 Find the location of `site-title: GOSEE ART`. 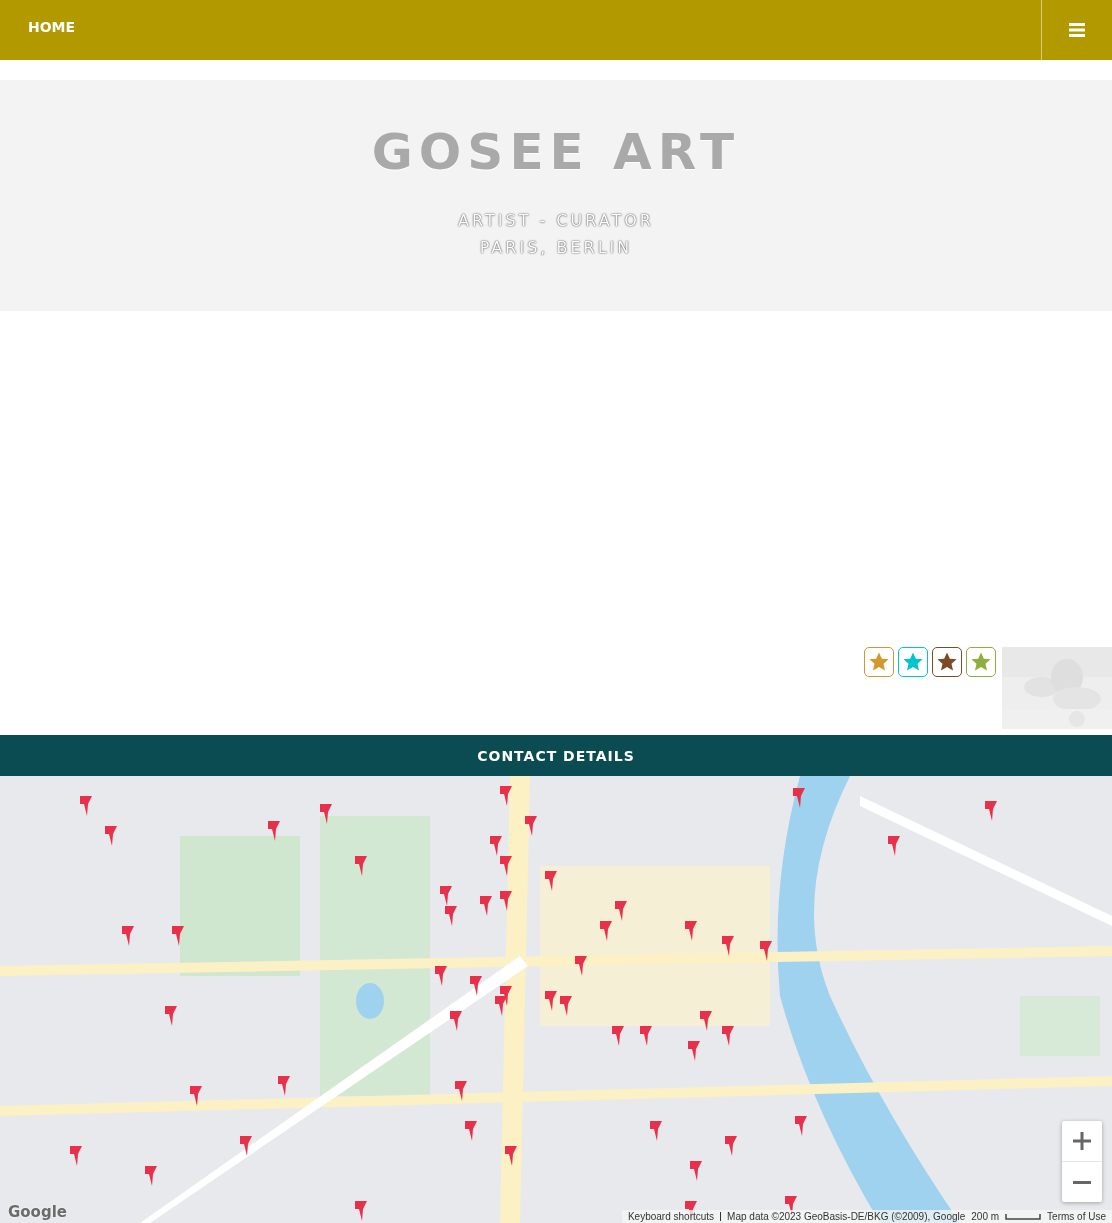

site-title: GOSEE ART is located at coordinates (556, 152).